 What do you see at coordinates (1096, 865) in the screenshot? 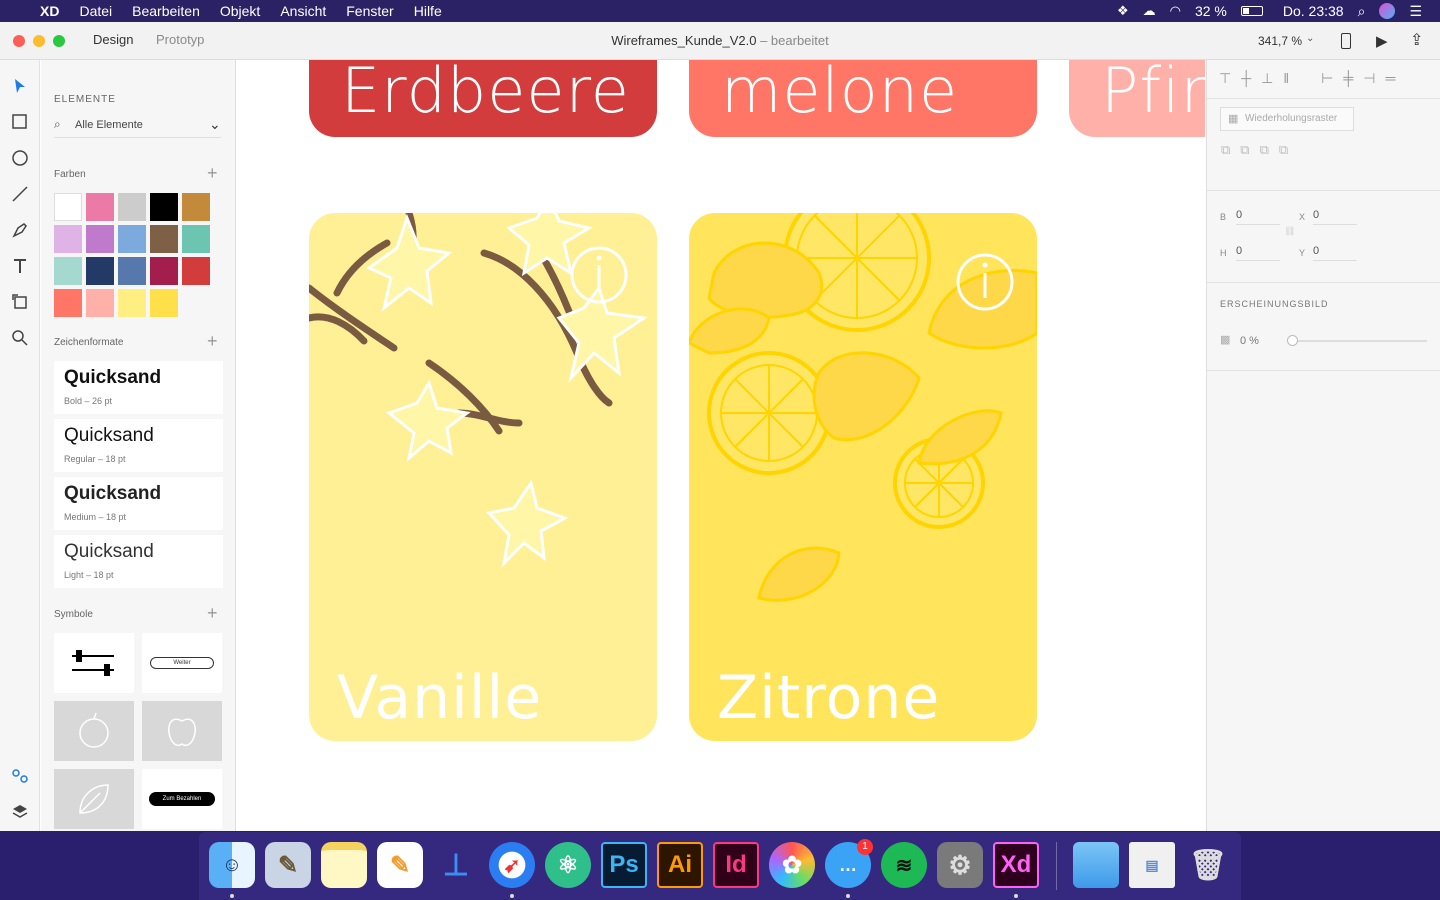
I see `folder-icon` at bounding box center [1096, 865].